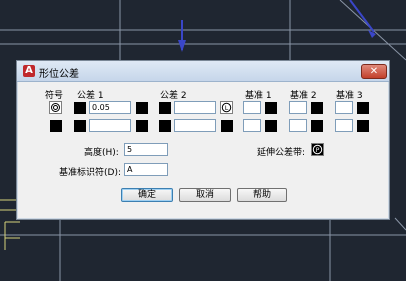  Describe the element at coordinates (146, 149) in the screenshot. I see `height-input: 5` at that location.